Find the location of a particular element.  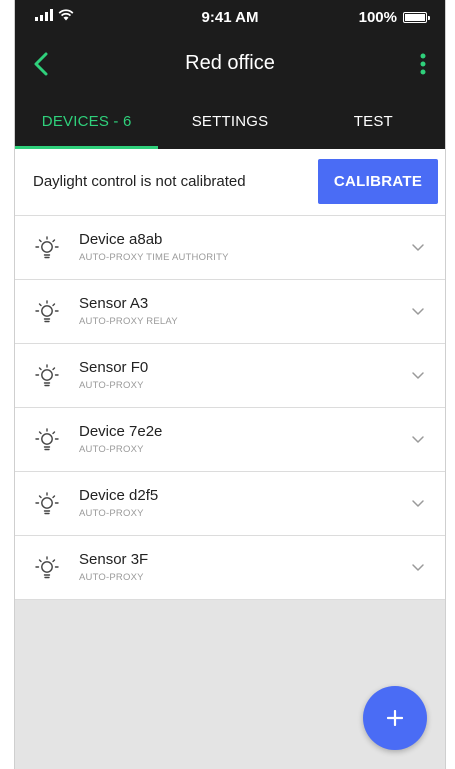

device-row: Sensor 3F AUTO-PROXY is located at coordinates (230, 568).